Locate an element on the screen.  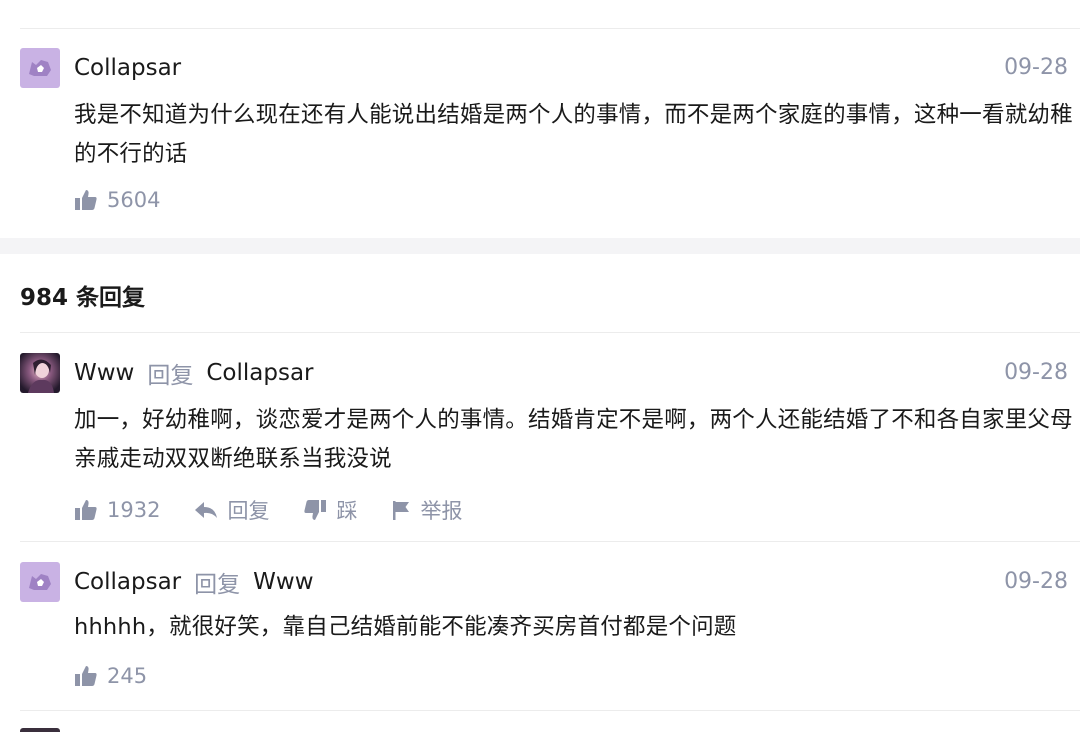
like-button: 1932 is located at coordinates (117, 510).